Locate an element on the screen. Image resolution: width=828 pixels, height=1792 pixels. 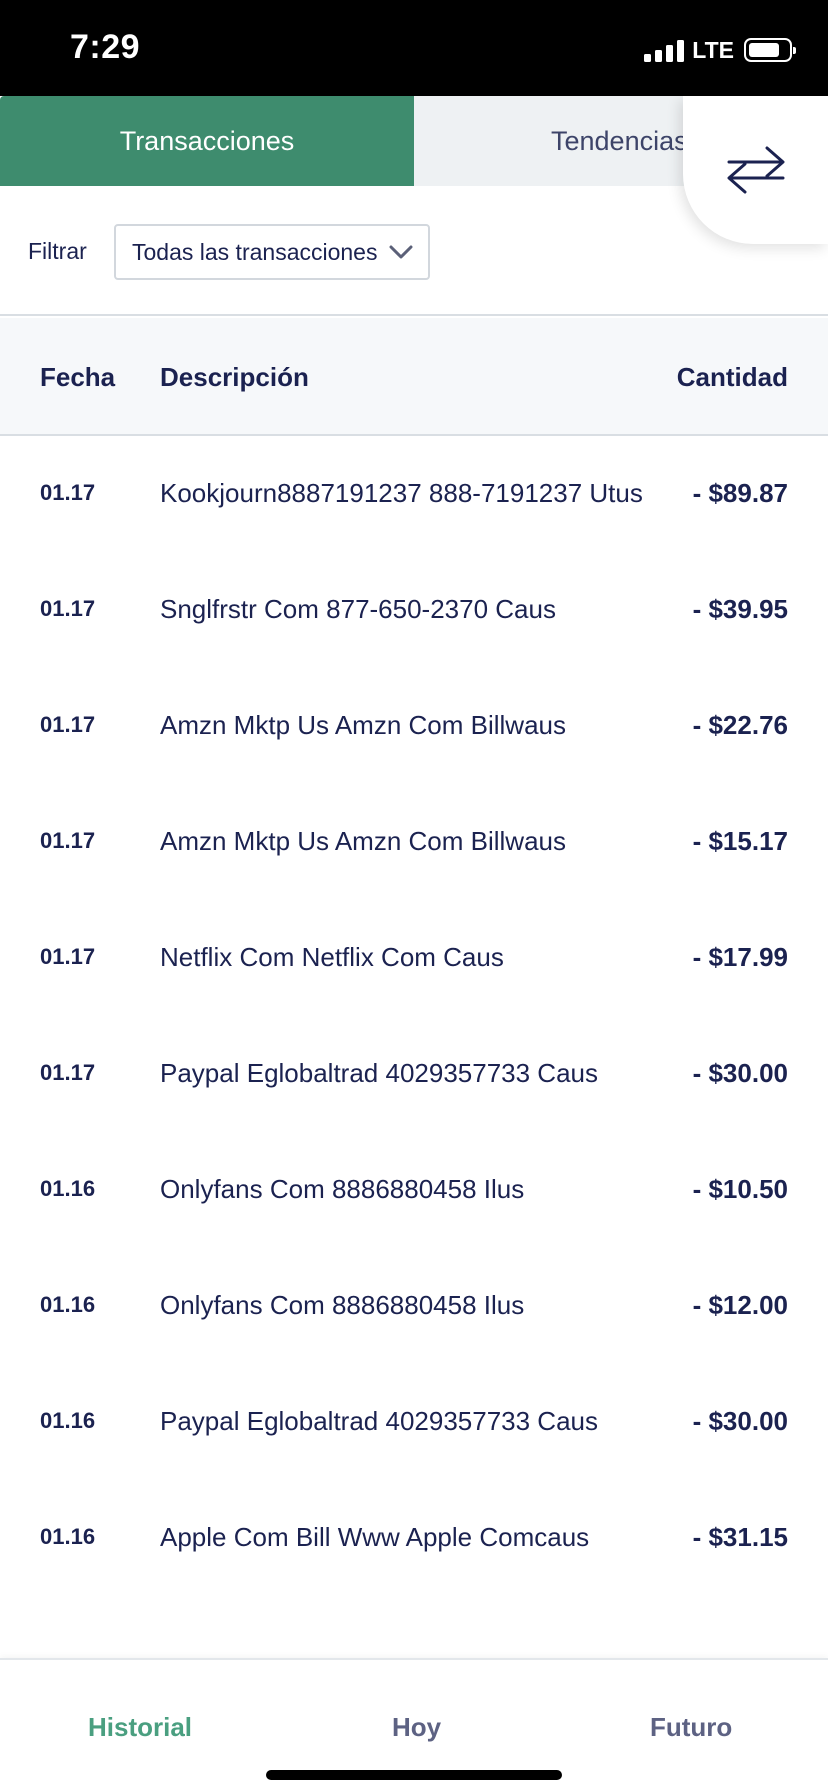
filter-bar: Filtrar Todas las transacciones is located at coordinates (414, 251).